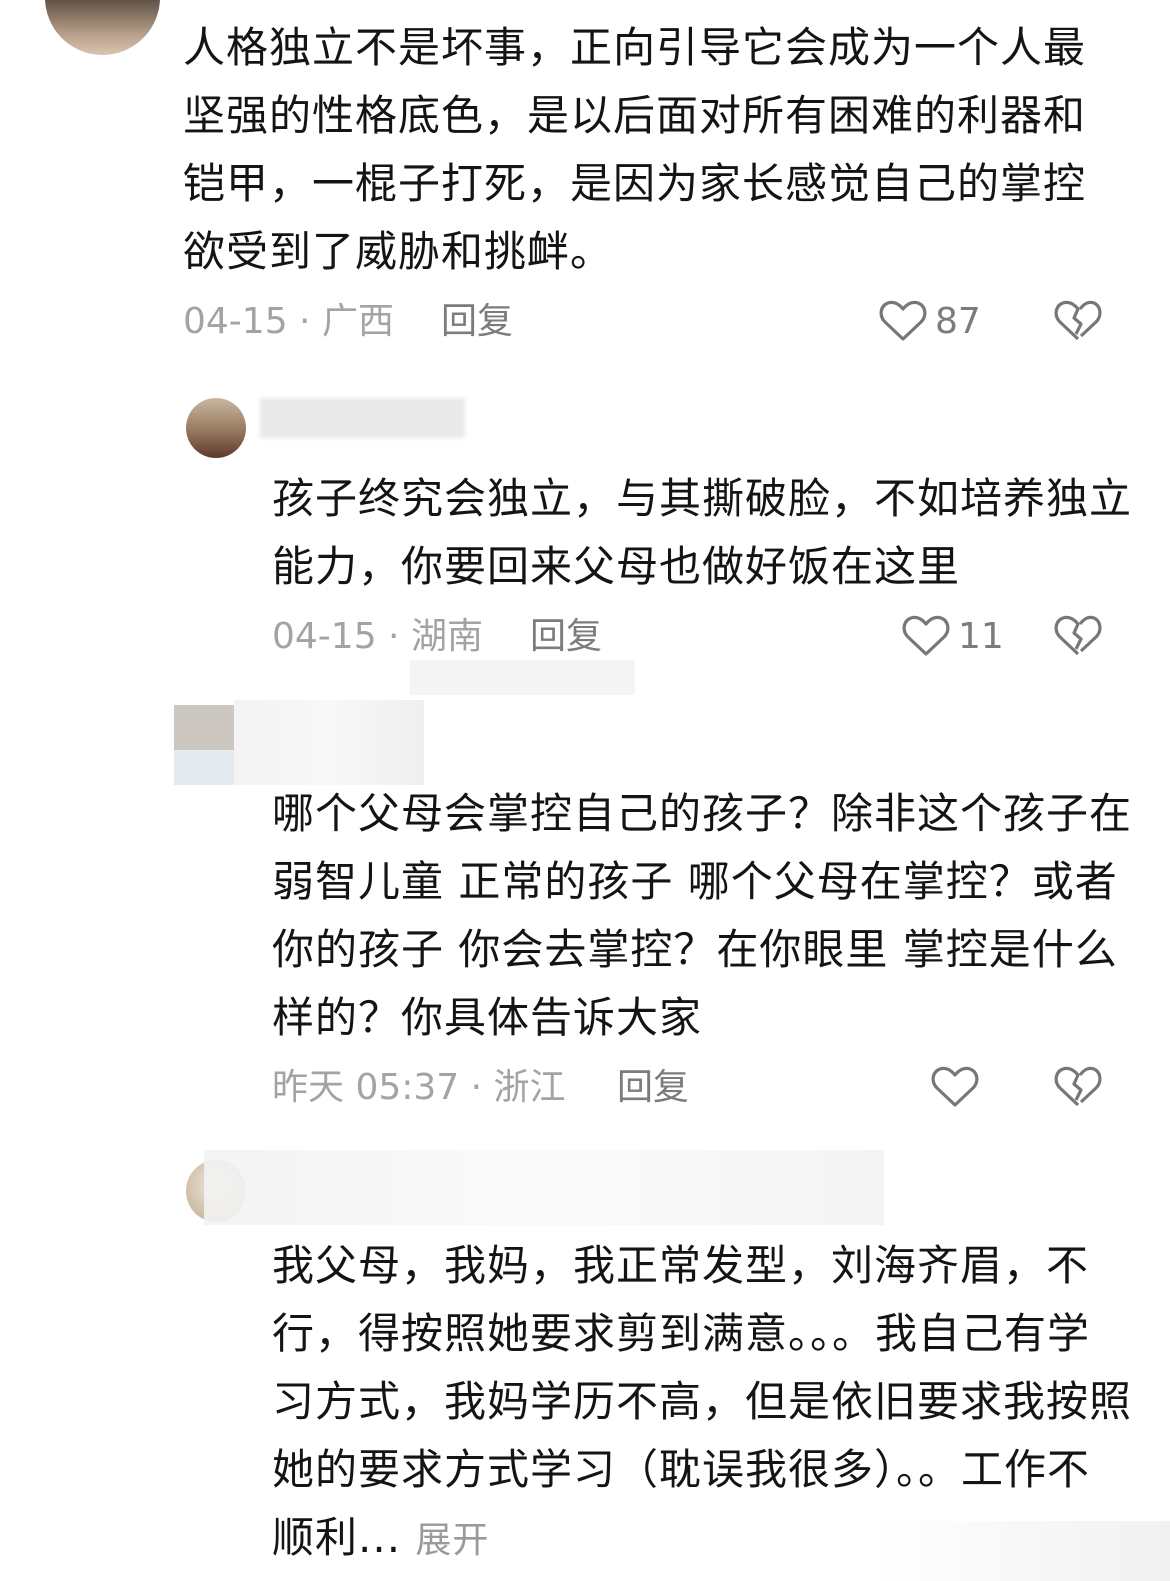 Image resolution: width=1170 pixels, height=1581 pixels. Describe the element at coordinates (1020, 1551) in the screenshot. I see `watermark` at that location.